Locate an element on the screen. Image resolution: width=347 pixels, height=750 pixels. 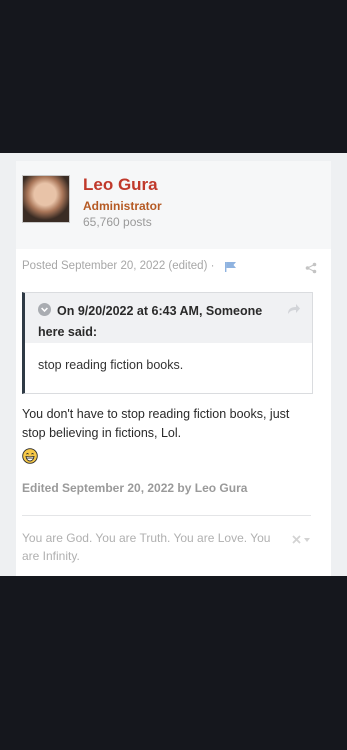
author-panel: Leo Gura Administrator 65,760 posts is located at coordinates (173, 205).